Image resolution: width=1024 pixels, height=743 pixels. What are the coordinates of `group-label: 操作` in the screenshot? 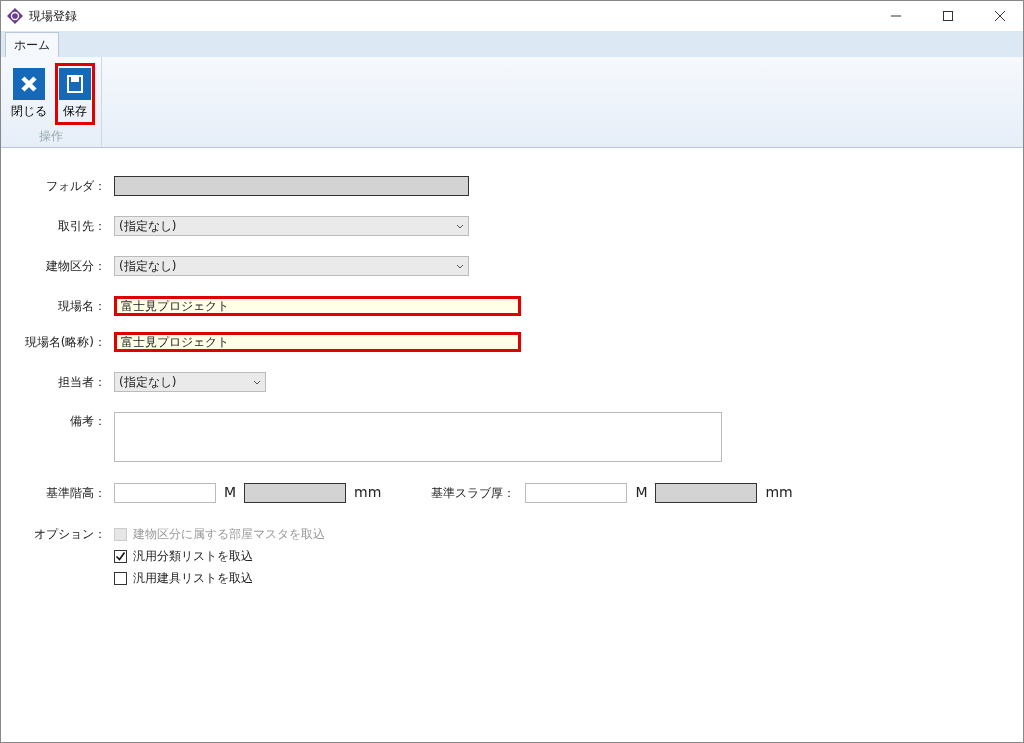 It's located at (51, 136).